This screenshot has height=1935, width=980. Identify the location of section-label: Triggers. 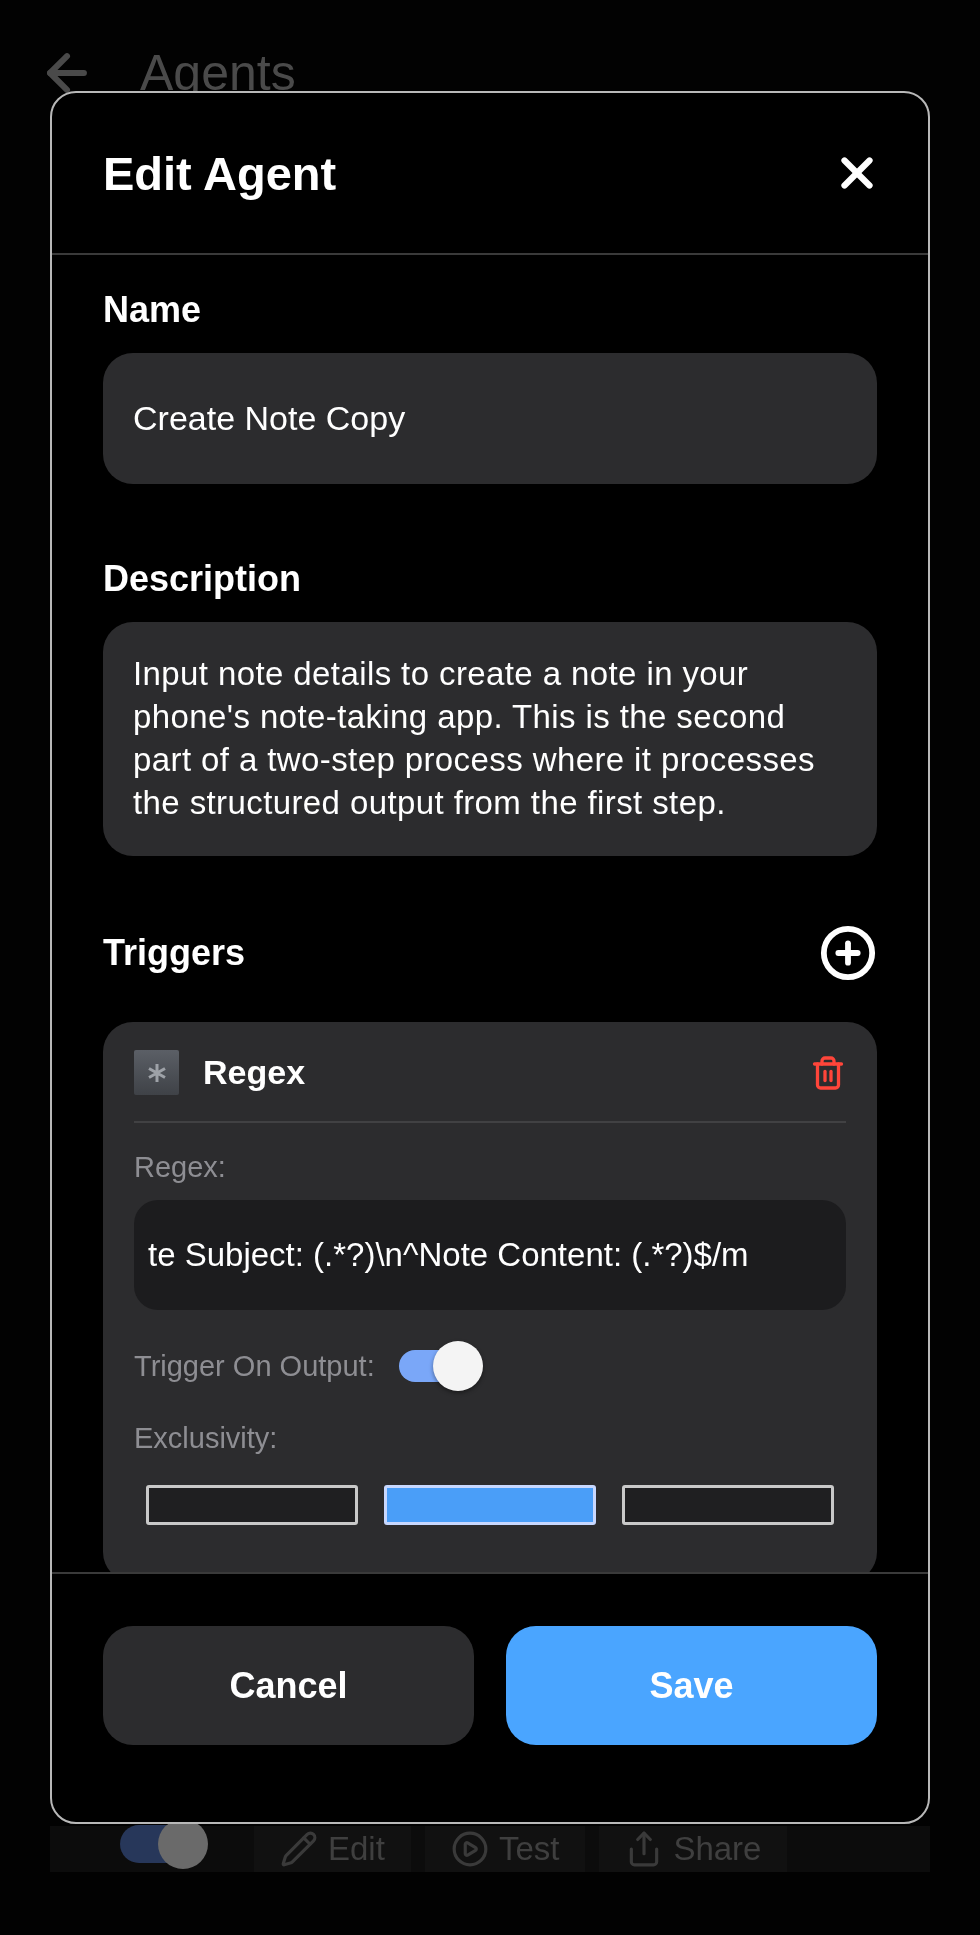
(174, 953).